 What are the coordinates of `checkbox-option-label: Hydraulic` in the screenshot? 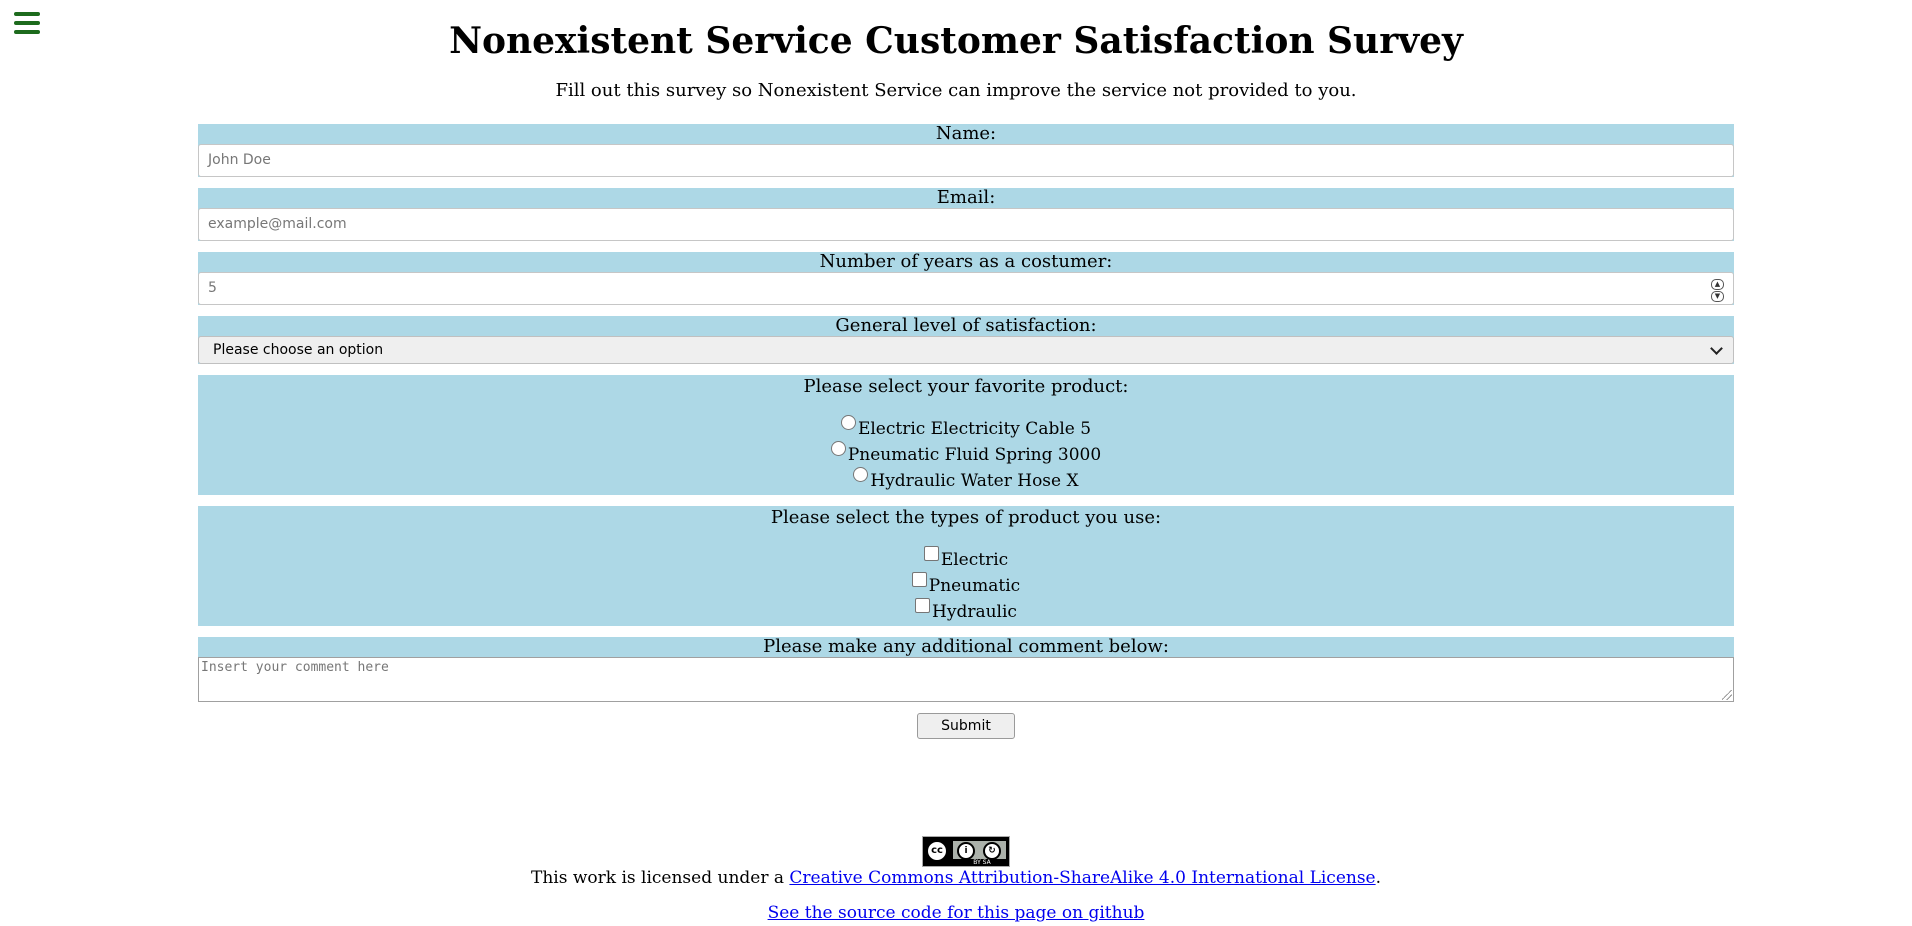 It's located at (974, 612).